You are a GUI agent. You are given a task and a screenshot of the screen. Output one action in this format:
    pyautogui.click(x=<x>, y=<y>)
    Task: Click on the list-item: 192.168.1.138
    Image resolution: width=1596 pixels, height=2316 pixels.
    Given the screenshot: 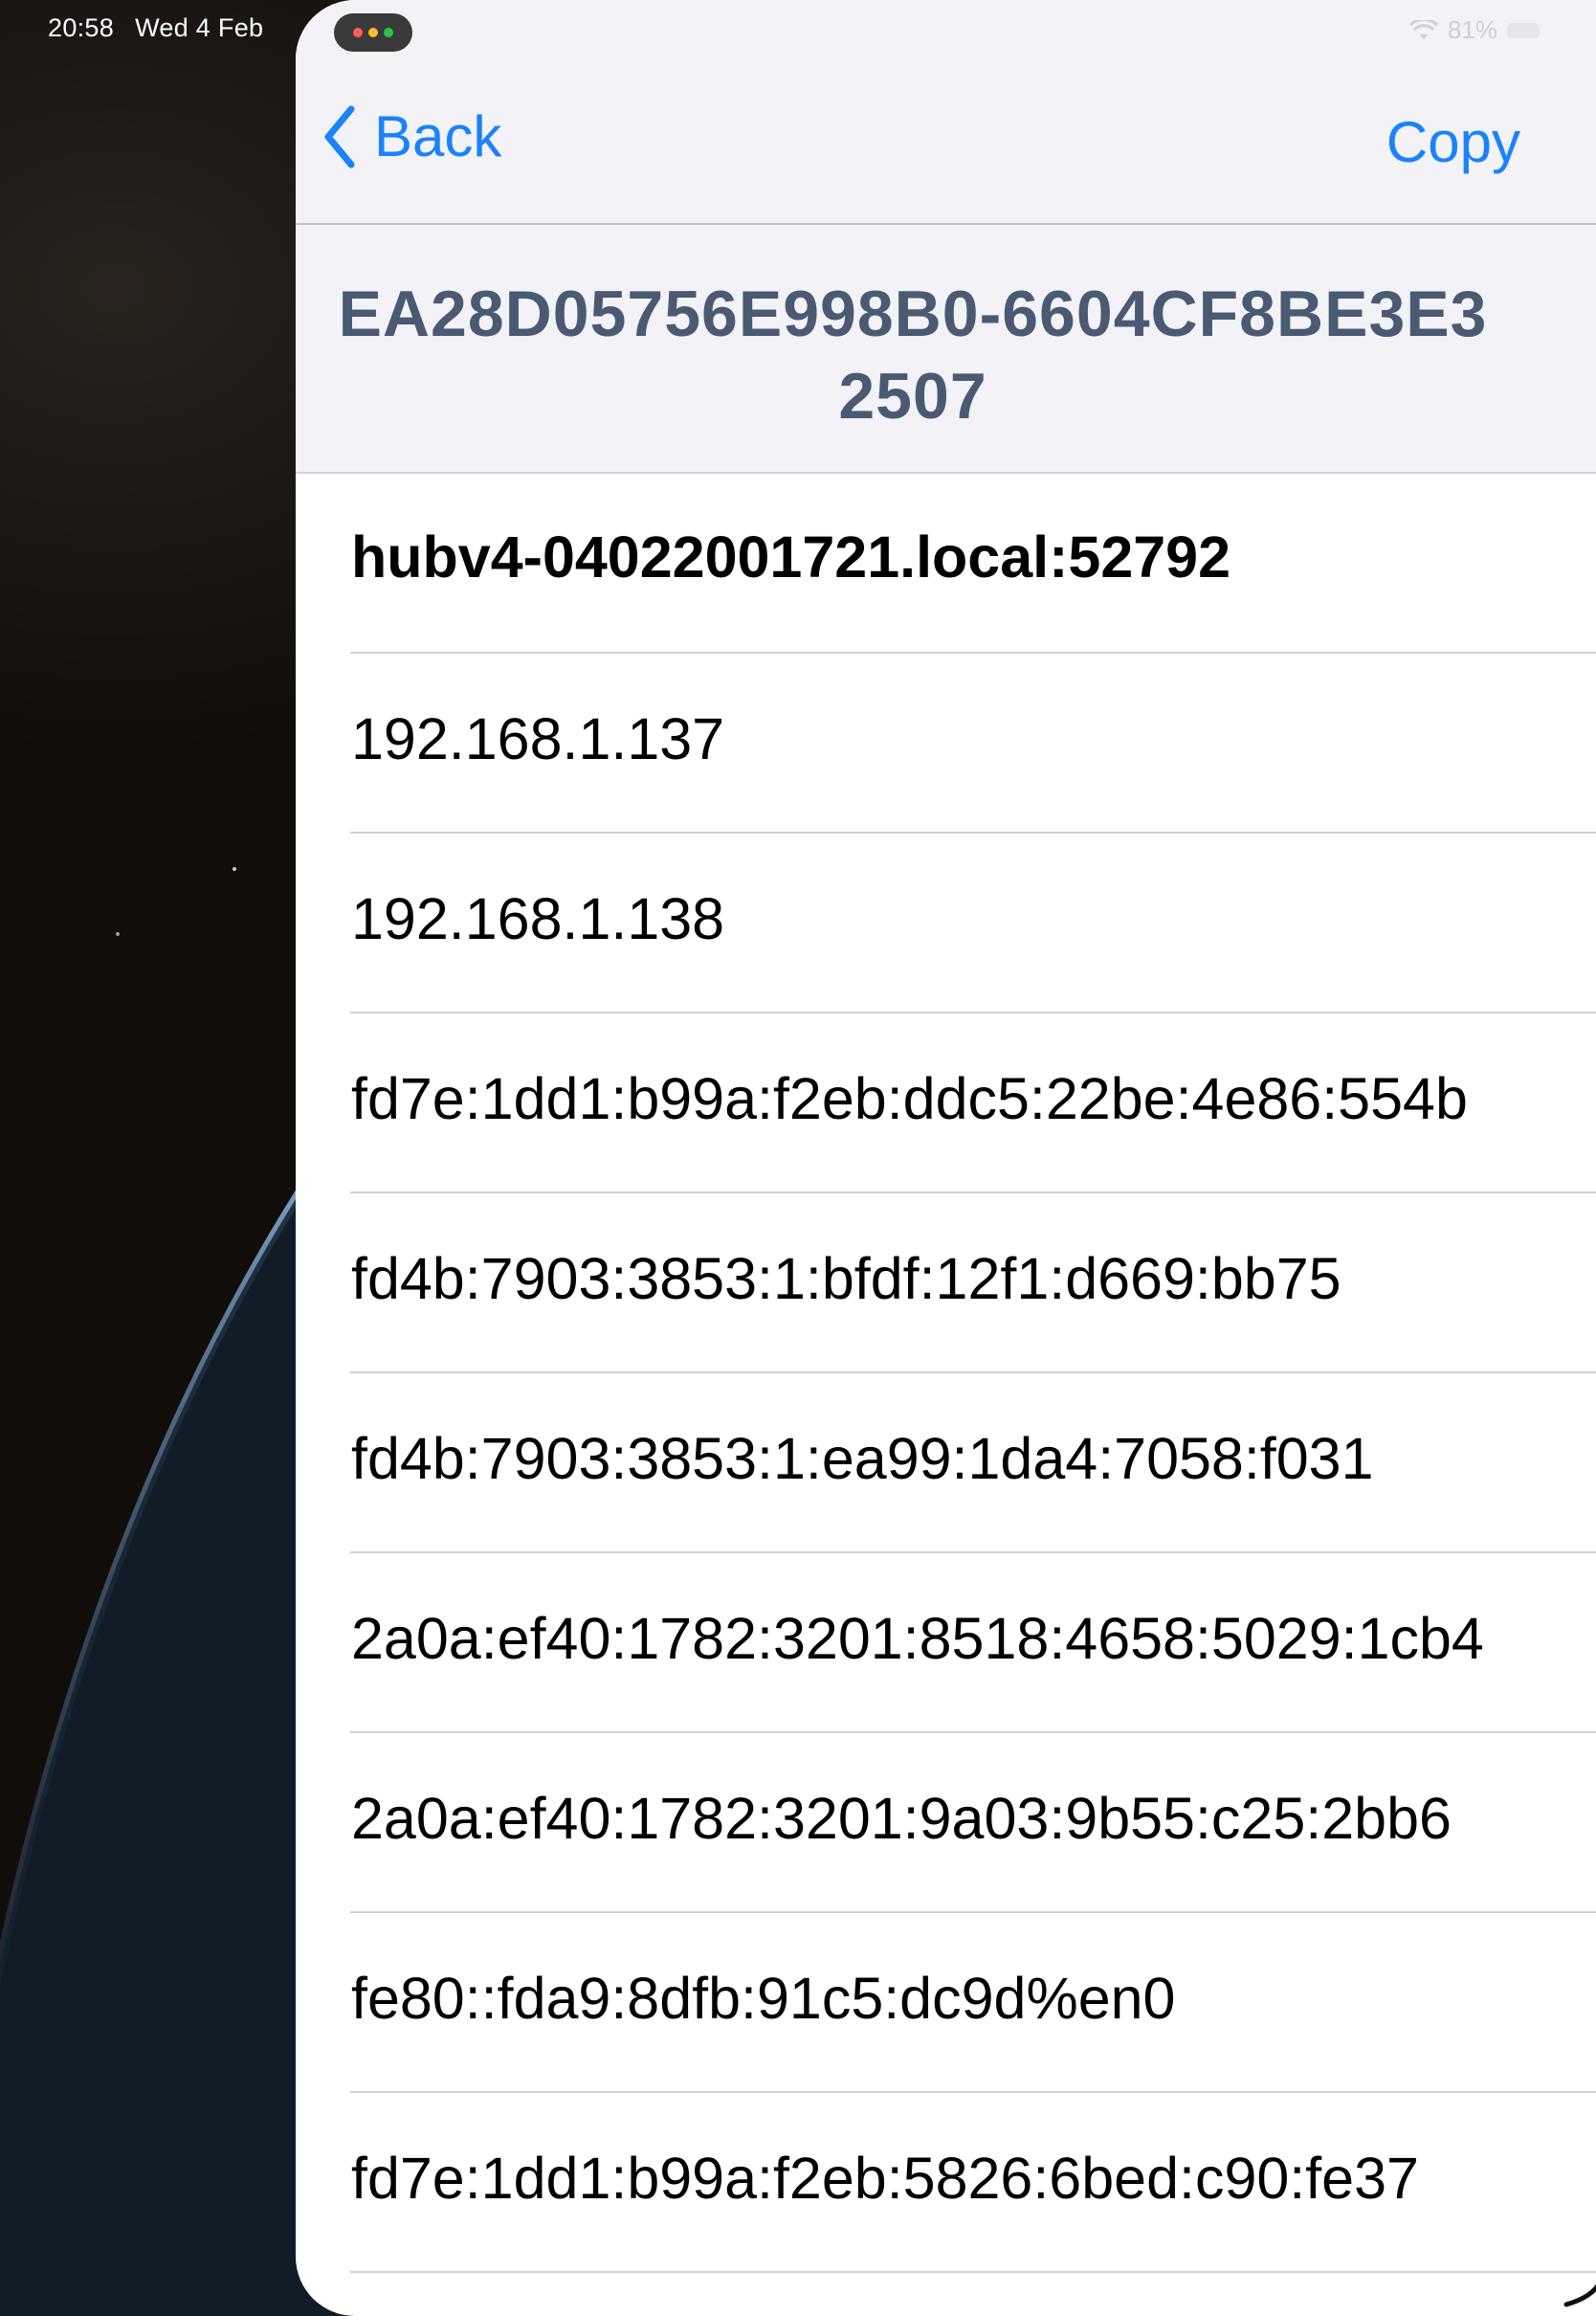 What is the action you would take?
    pyautogui.click(x=946, y=924)
    